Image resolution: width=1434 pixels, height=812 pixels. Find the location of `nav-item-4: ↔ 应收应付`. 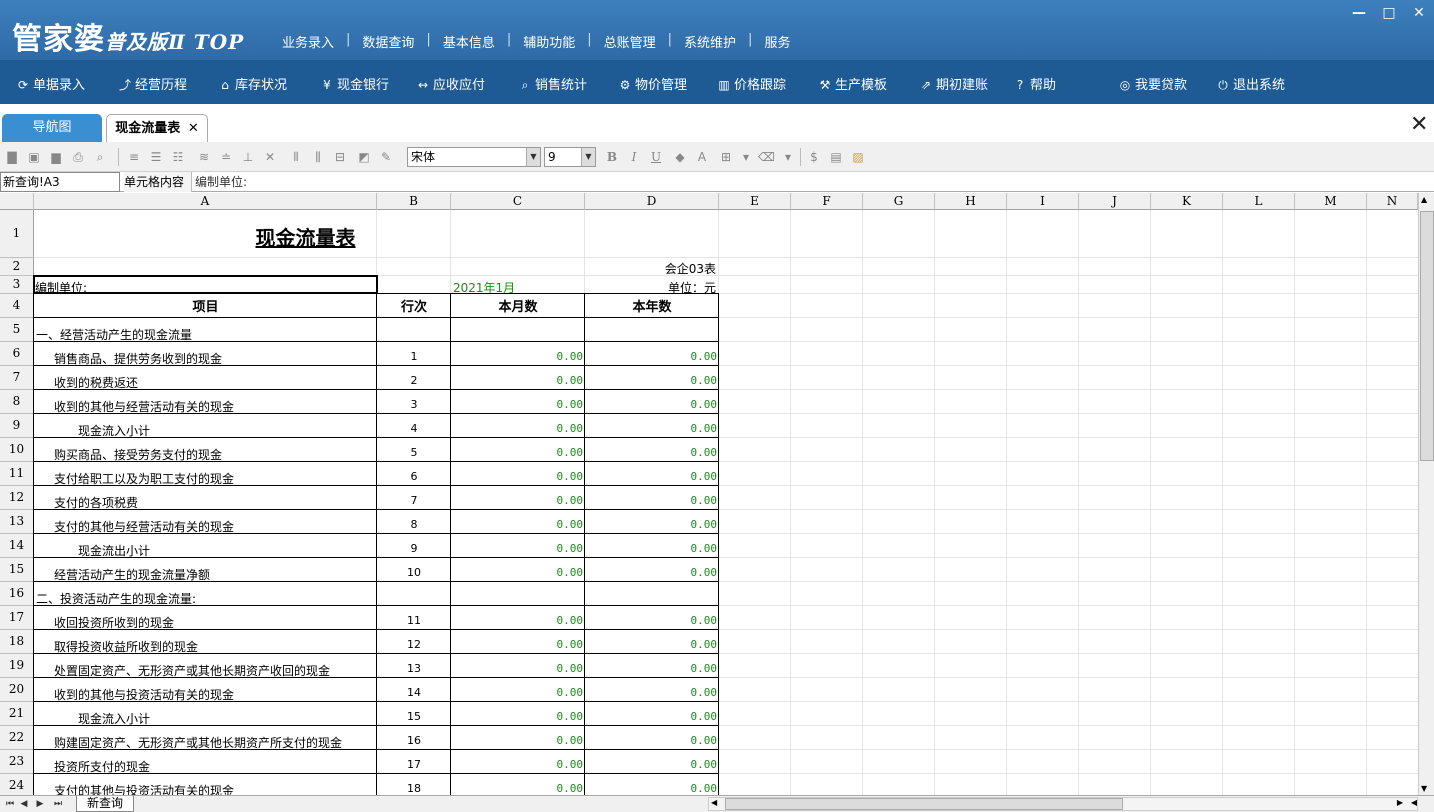

nav-item-4: ↔ 应收应付 is located at coordinates (450, 83).